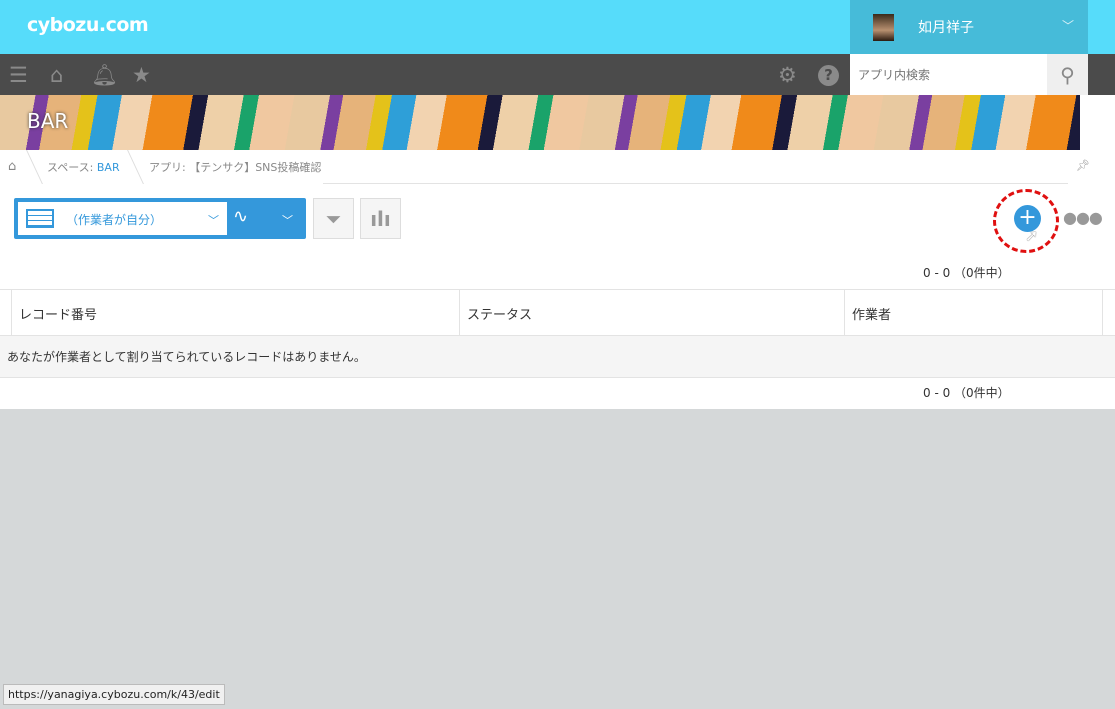 The image size is (1115, 709). What do you see at coordinates (946, 28) in the screenshot?
I see `user-name: 如月祥子` at bounding box center [946, 28].